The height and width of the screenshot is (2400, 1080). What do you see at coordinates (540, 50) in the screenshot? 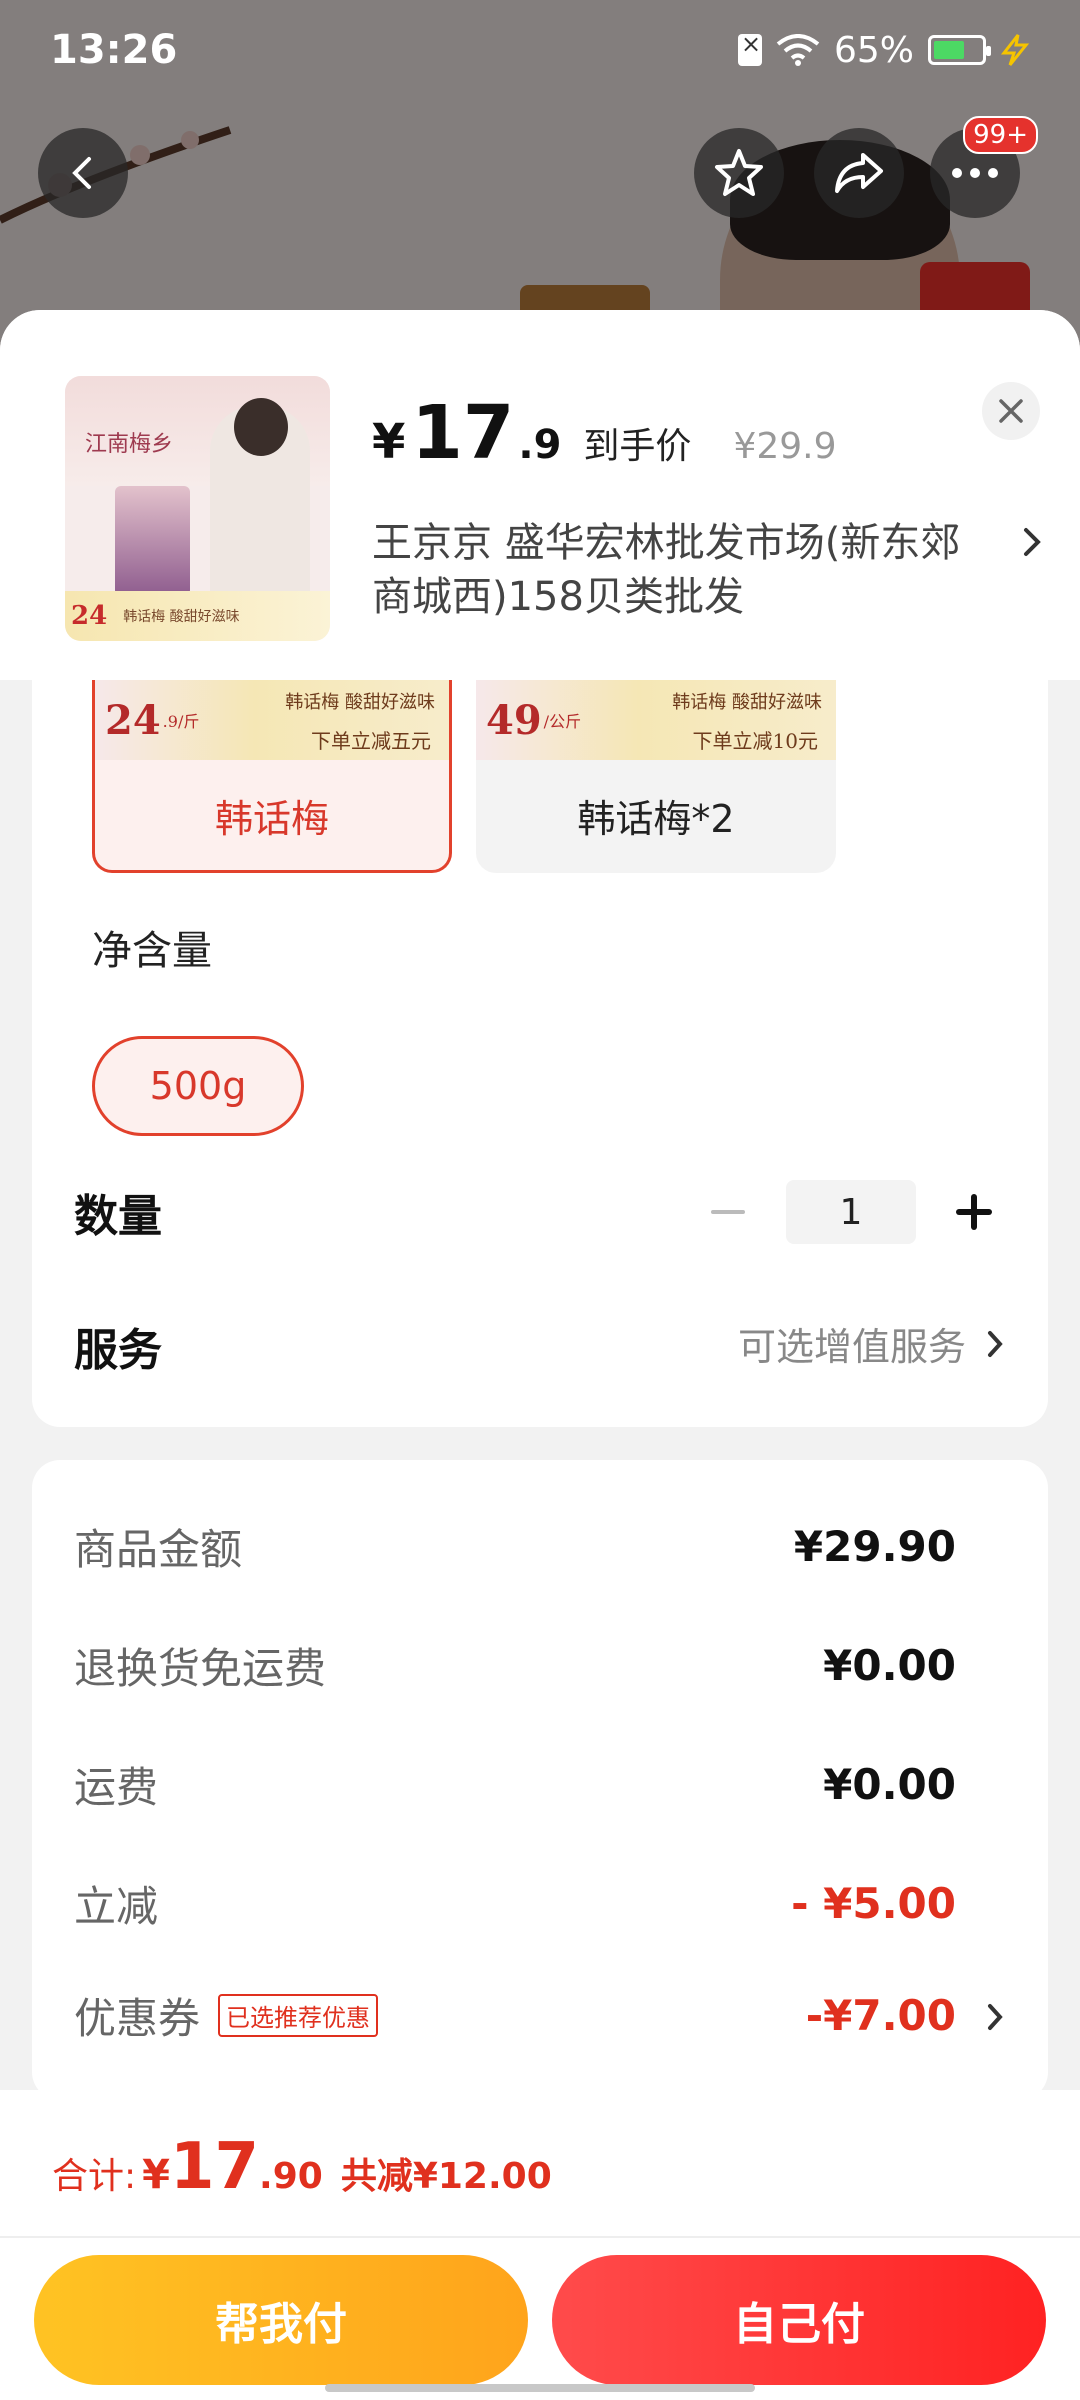
I see `status-bar: 13:26 65%` at bounding box center [540, 50].